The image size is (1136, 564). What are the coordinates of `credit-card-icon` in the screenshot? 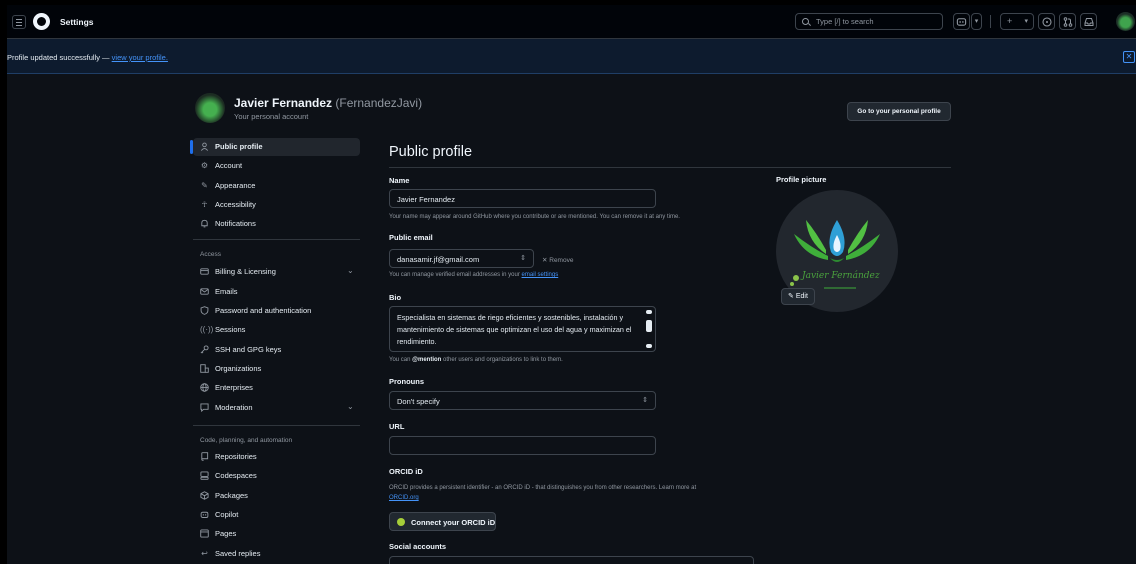 It's located at (204, 271).